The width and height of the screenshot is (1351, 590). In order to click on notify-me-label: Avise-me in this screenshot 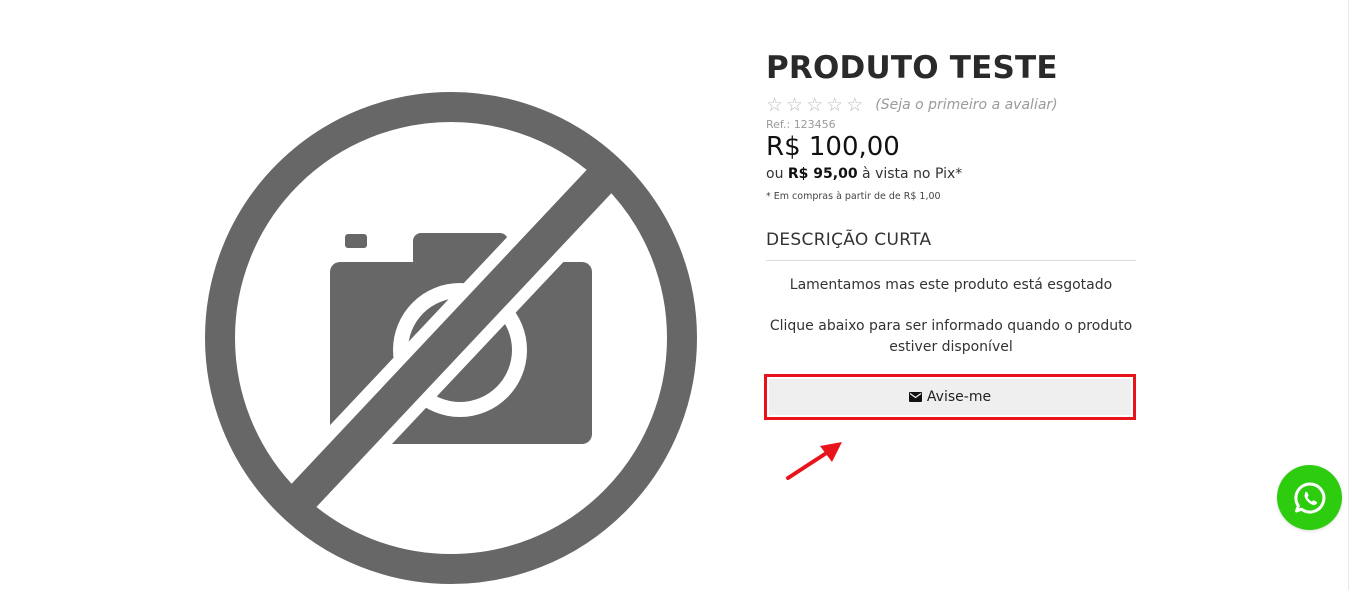, I will do `click(959, 397)`.